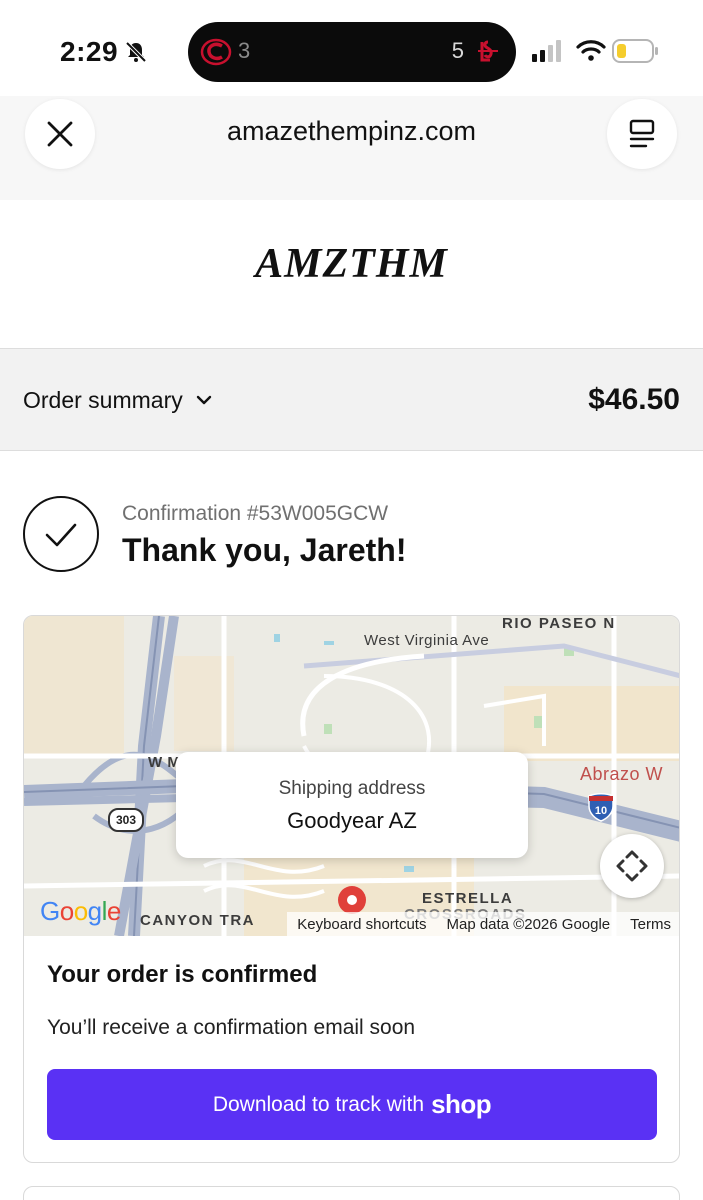 The width and height of the screenshot is (703, 1200). I want to click on brand-area: AMZTHM, so click(351, 274).